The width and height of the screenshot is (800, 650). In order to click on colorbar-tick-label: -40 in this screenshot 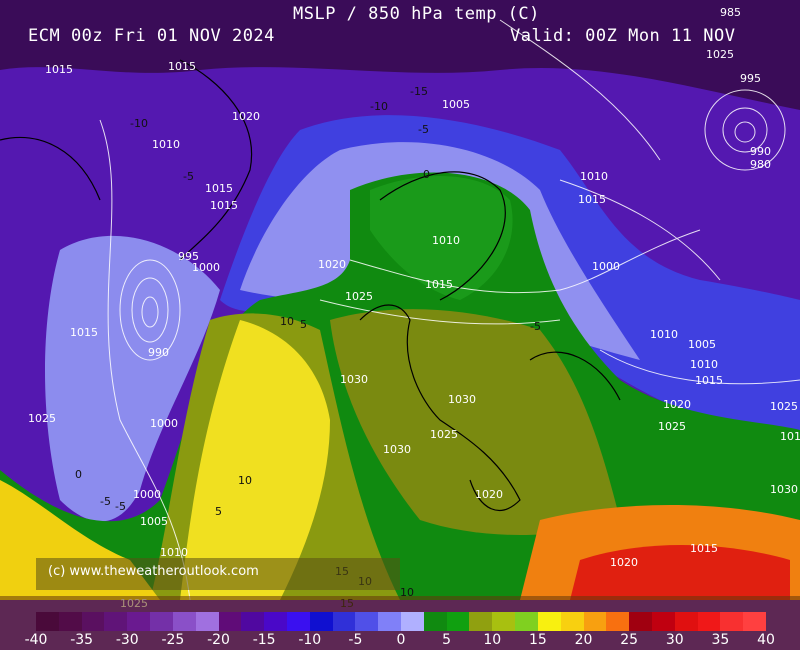, I will do `click(36, 640)`.